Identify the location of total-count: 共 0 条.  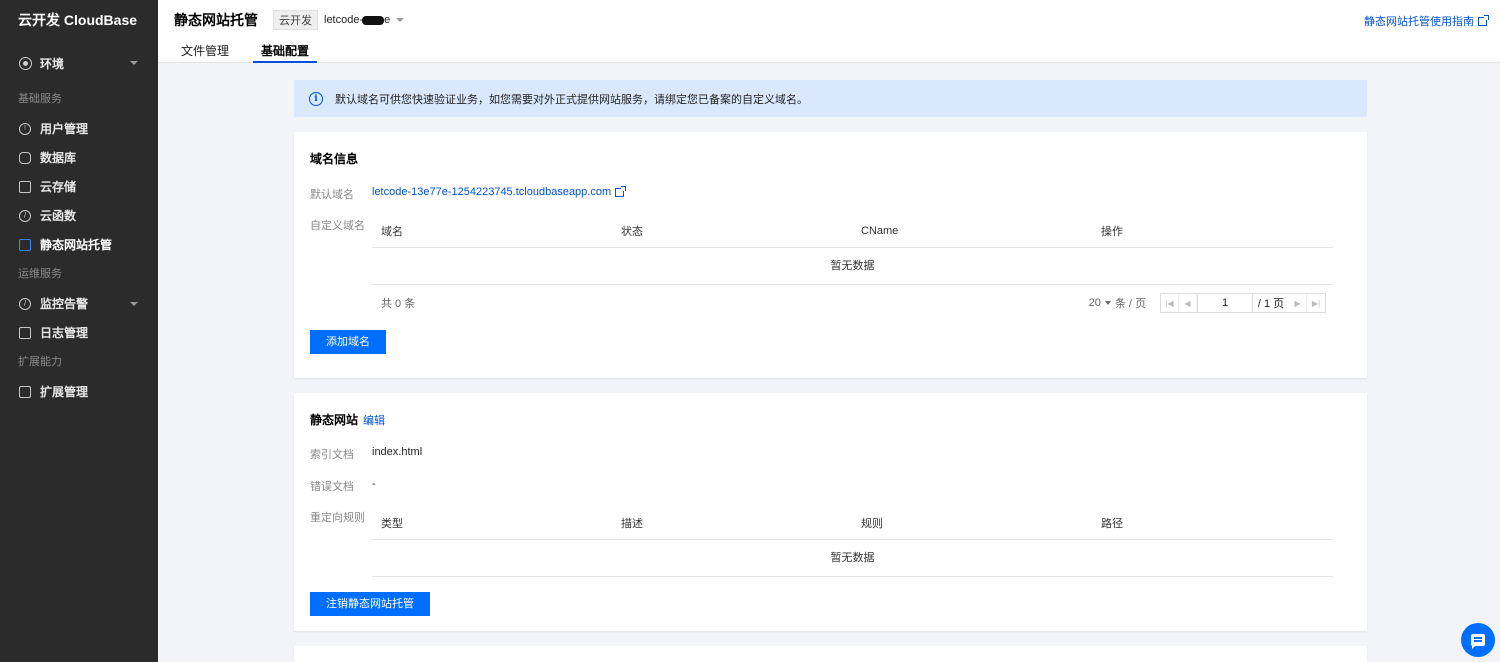
(398, 304).